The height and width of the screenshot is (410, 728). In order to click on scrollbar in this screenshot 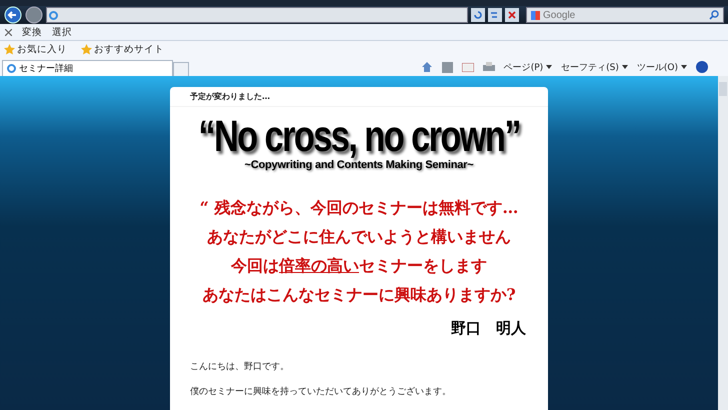, I will do `click(723, 243)`.